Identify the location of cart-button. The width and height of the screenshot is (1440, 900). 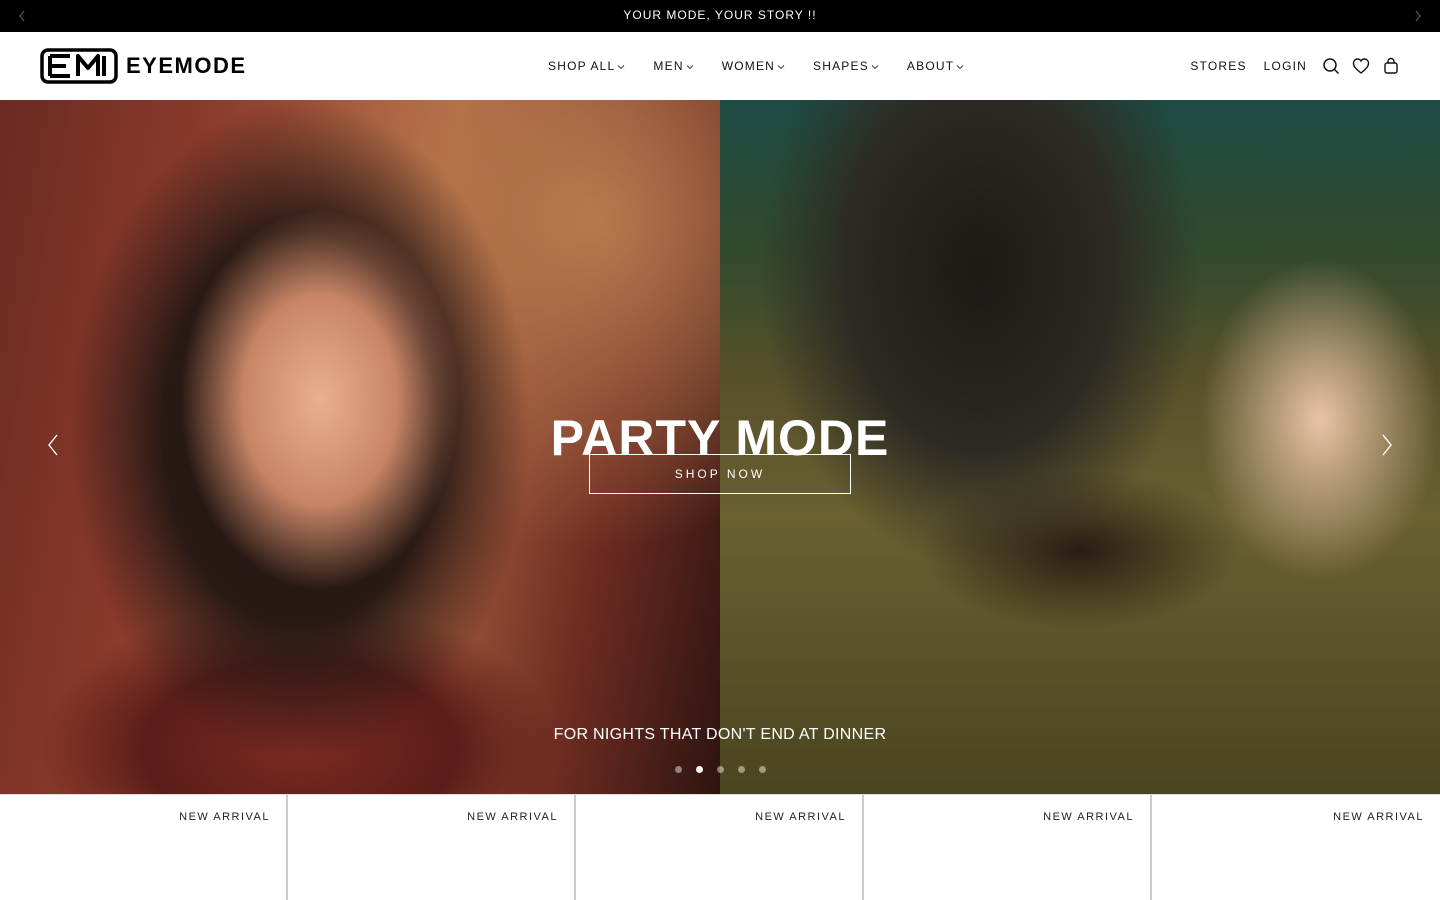
(1391, 66).